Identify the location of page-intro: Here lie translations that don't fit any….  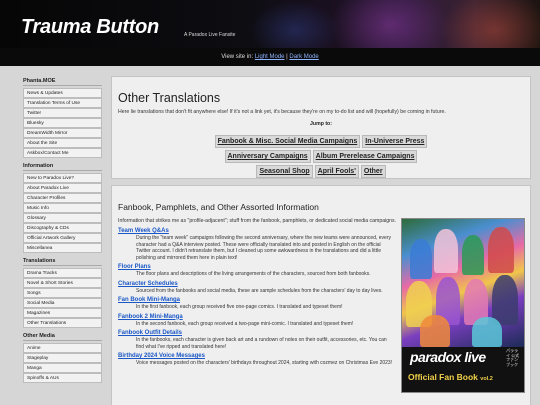
(282, 112).